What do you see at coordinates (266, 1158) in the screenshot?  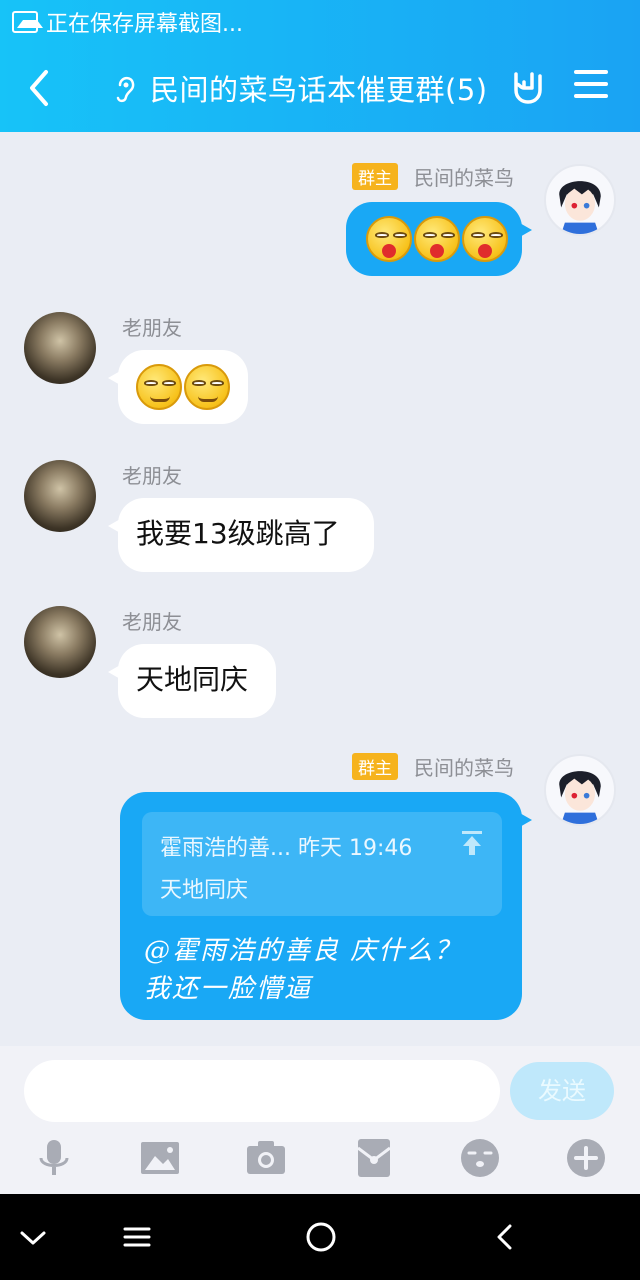 I see `camera-icon` at bounding box center [266, 1158].